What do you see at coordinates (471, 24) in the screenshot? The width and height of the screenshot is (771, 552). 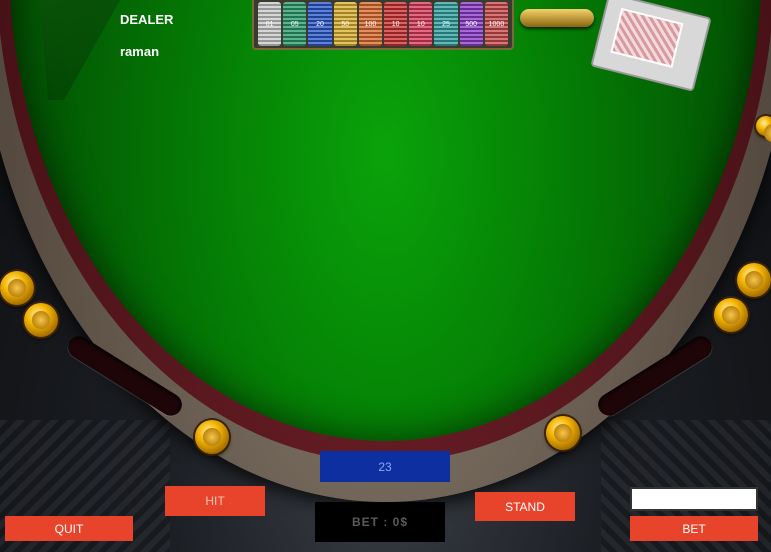 I see `chip-stack: 500` at bounding box center [471, 24].